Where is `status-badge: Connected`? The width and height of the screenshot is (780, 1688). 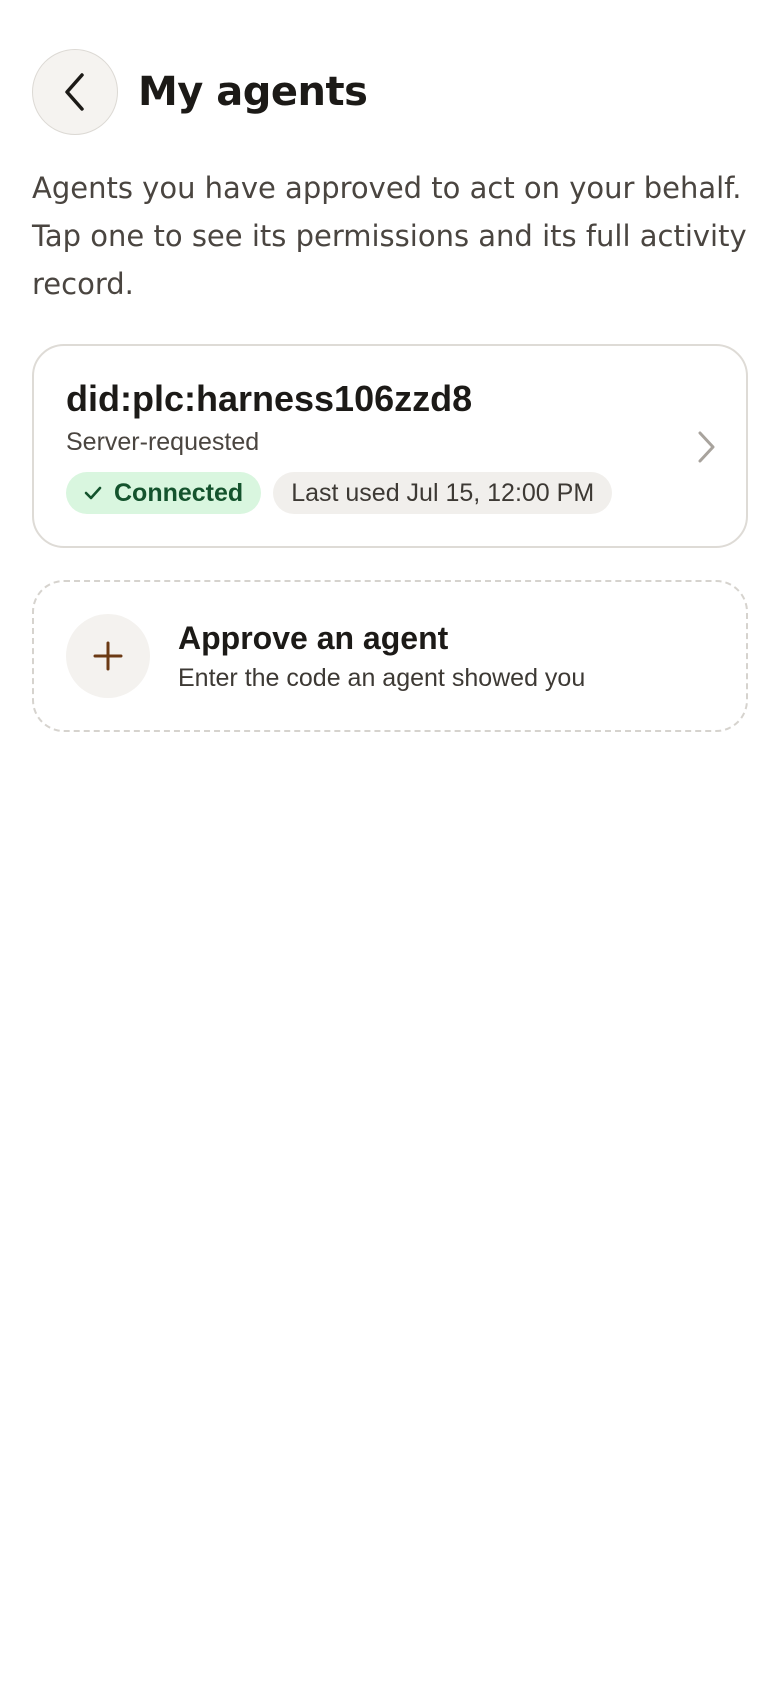 status-badge: Connected is located at coordinates (164, 493).